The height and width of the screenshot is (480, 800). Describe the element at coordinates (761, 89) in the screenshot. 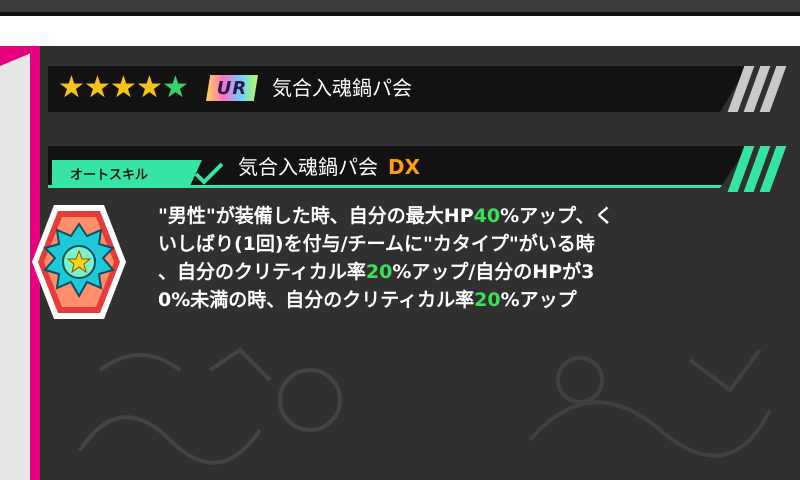

I see `header-stripes-decoration` at that location.